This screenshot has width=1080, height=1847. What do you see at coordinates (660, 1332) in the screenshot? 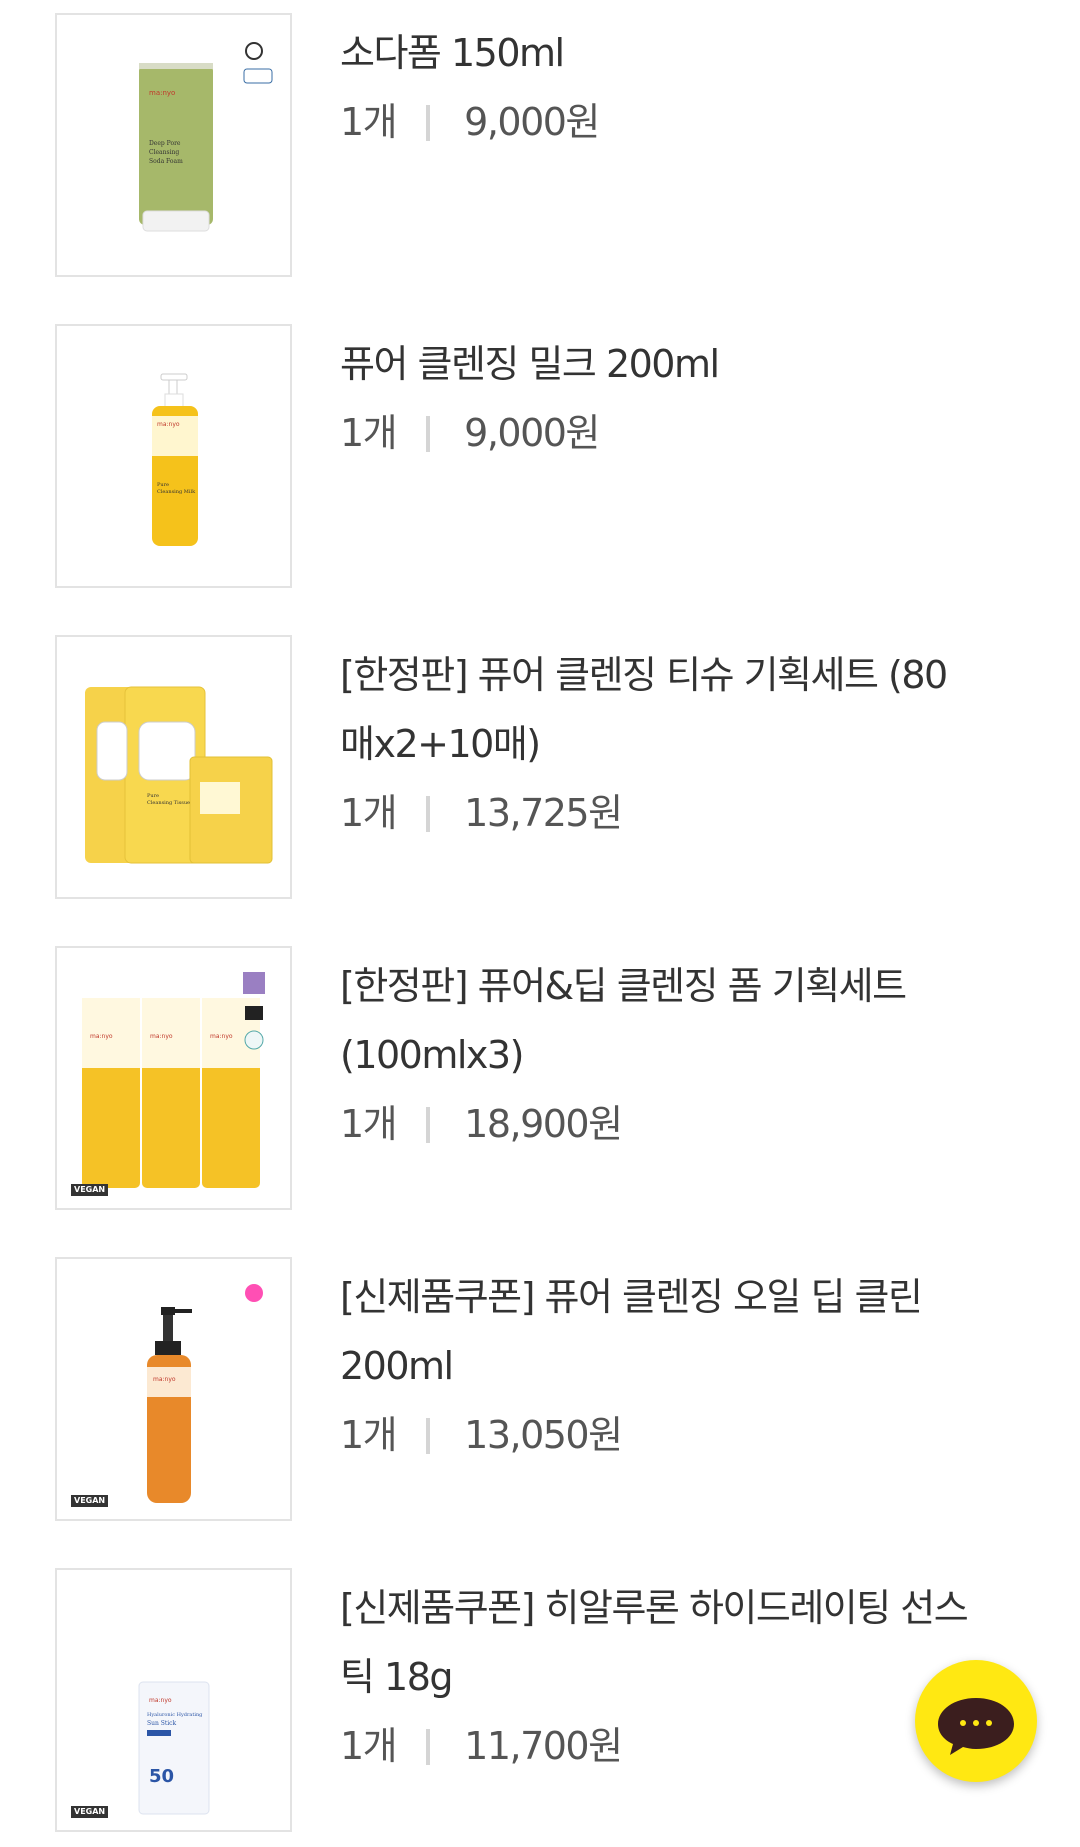
I see `product-name: [신제품쿠폰] 퓨어 클렌징 오일 딥 클린 200ml` at bounding box center [660, 1332].